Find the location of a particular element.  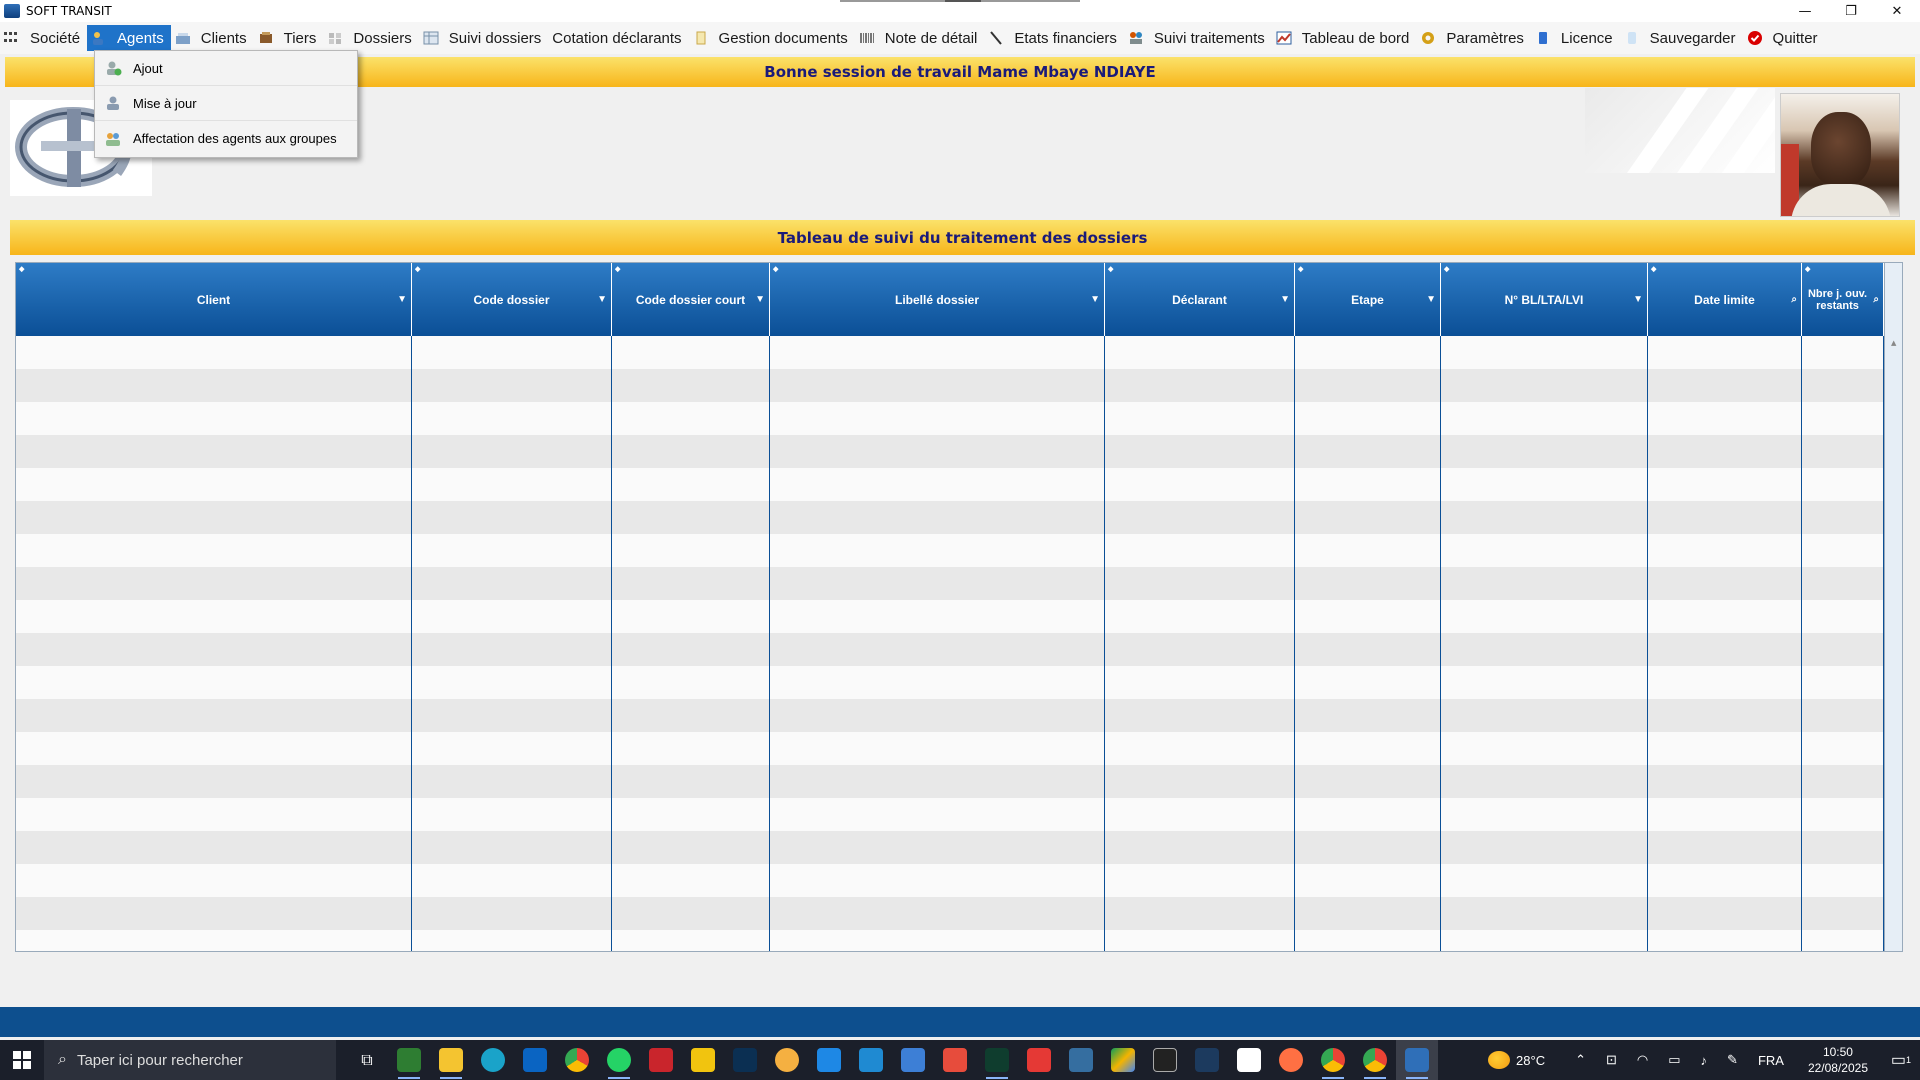

menu-cotation-declarants: Cotation déclarants is located at coordinates (618, 38).